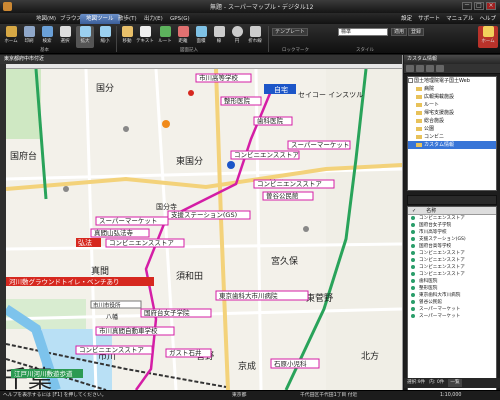 Image resolution: width=500 pixels, height=400 pixels. Describe the element at coordinates (452, 246) in the screenshot. I see `list-item: 国府台高等学校` at that location.